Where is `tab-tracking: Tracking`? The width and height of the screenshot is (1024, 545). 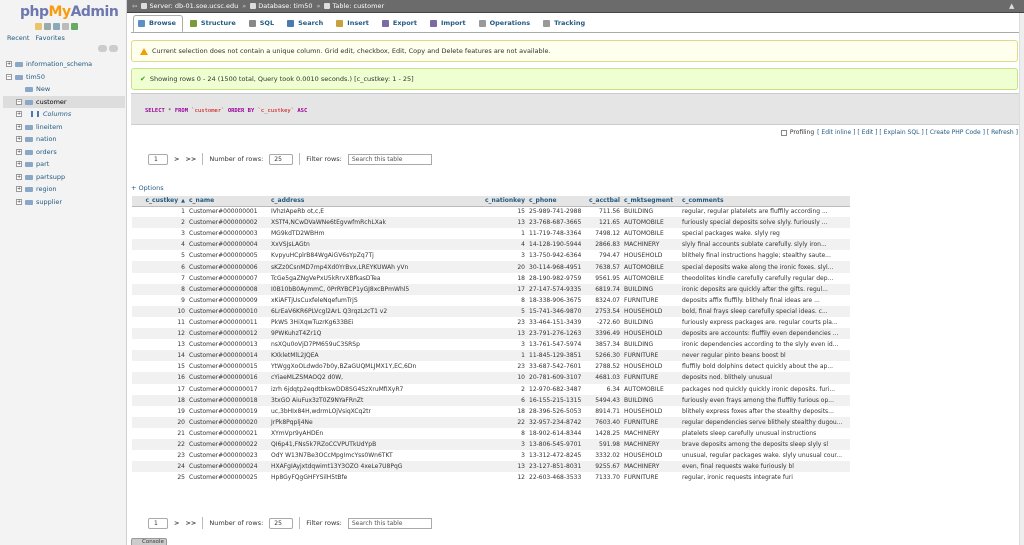
tab-tracking: Tracking is located at coordinates (565, 23).